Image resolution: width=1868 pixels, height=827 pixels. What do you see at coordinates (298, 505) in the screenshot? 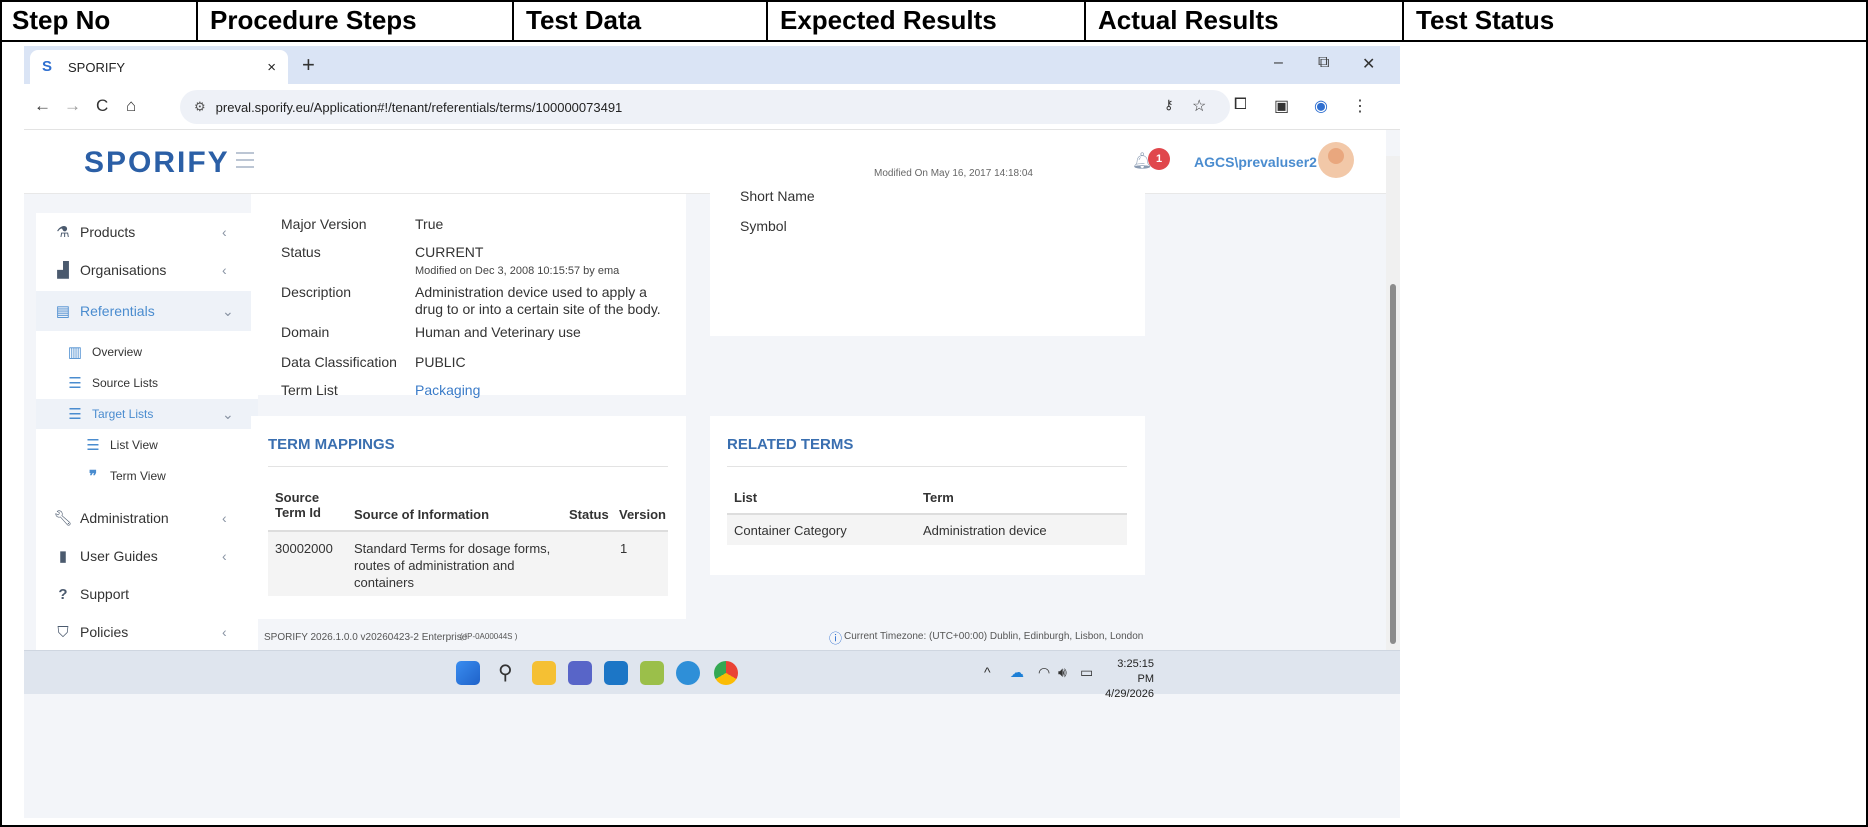
I see `col-source-term-id: Source Term Id` at bounding box center [298, 505].